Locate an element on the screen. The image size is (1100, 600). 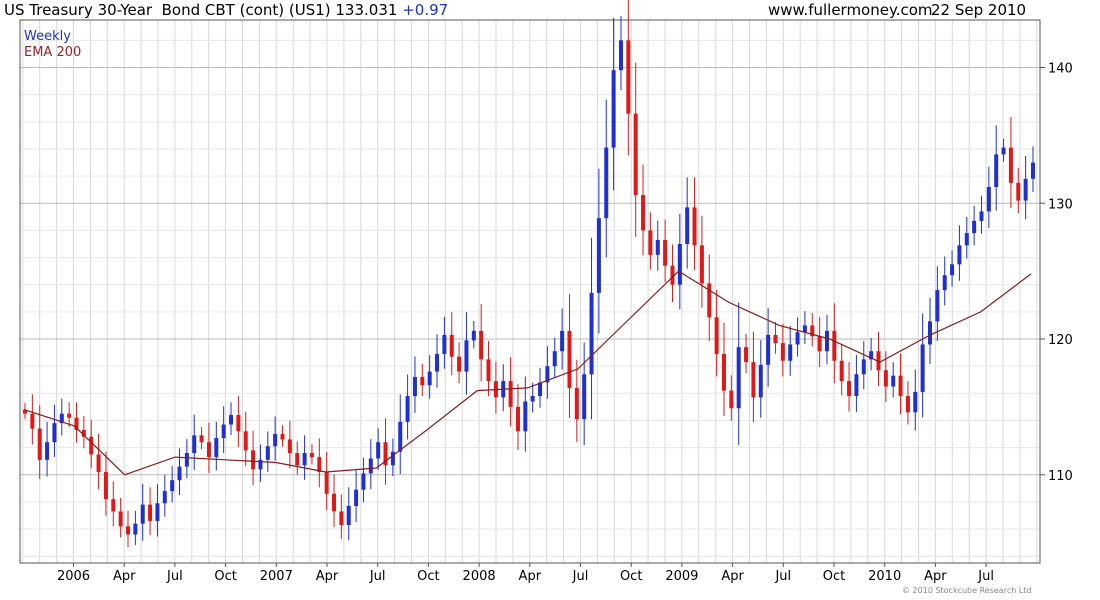
y-tick-label: 140 is located at coordinates (1060, 69).